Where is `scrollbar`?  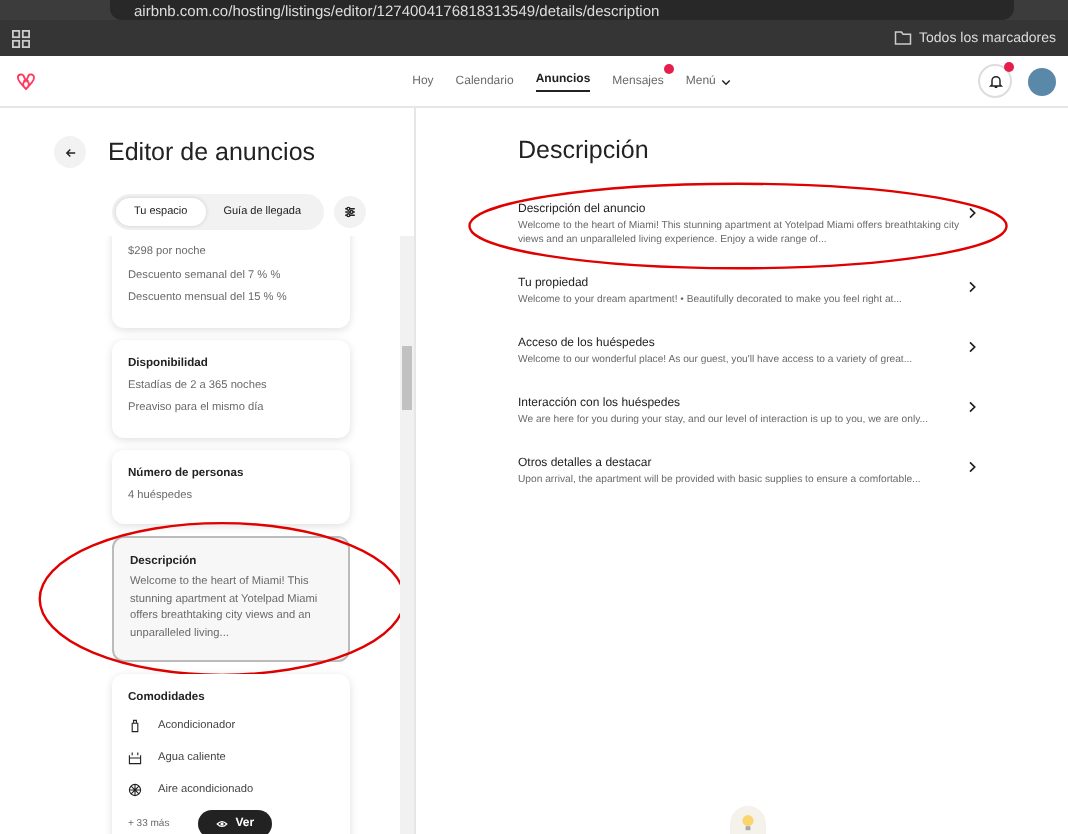
scrollbar is located at coordinates (407, 535).